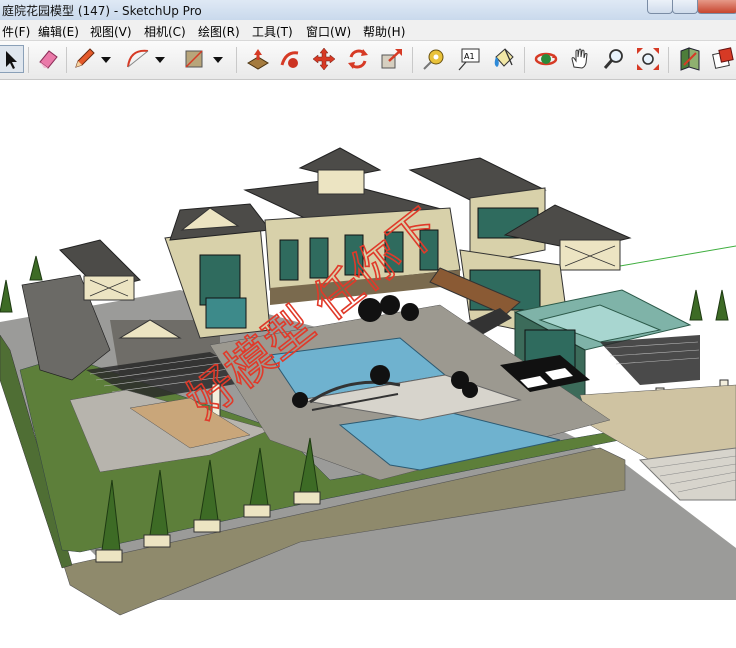 The height and width of the screenshot is (648, 736). What do you see at coordinates (657, 422) in the screenshot?
I see `right-terrace` at bounding box center [657, 422].